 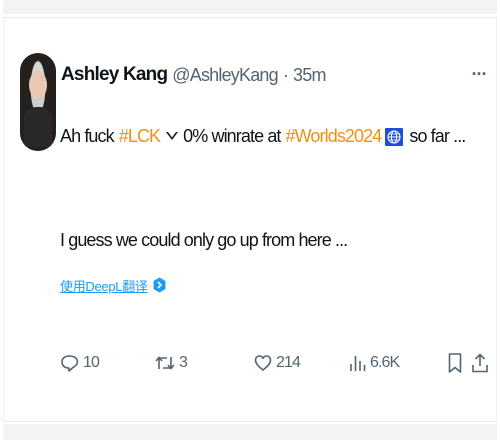 I want to click on author-handle: @AshleyKang, so click(x=225, y=75).